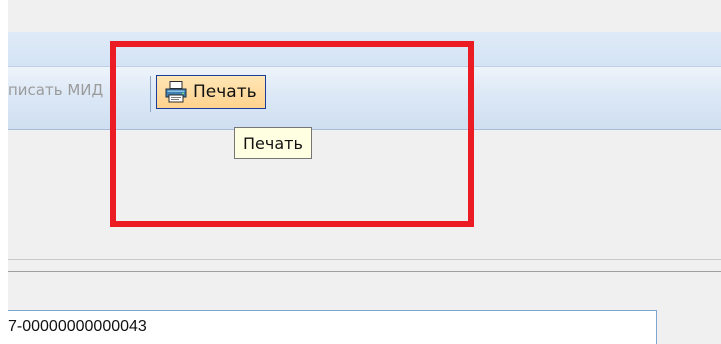  I want to click on printer-icon, so click(176, 92).